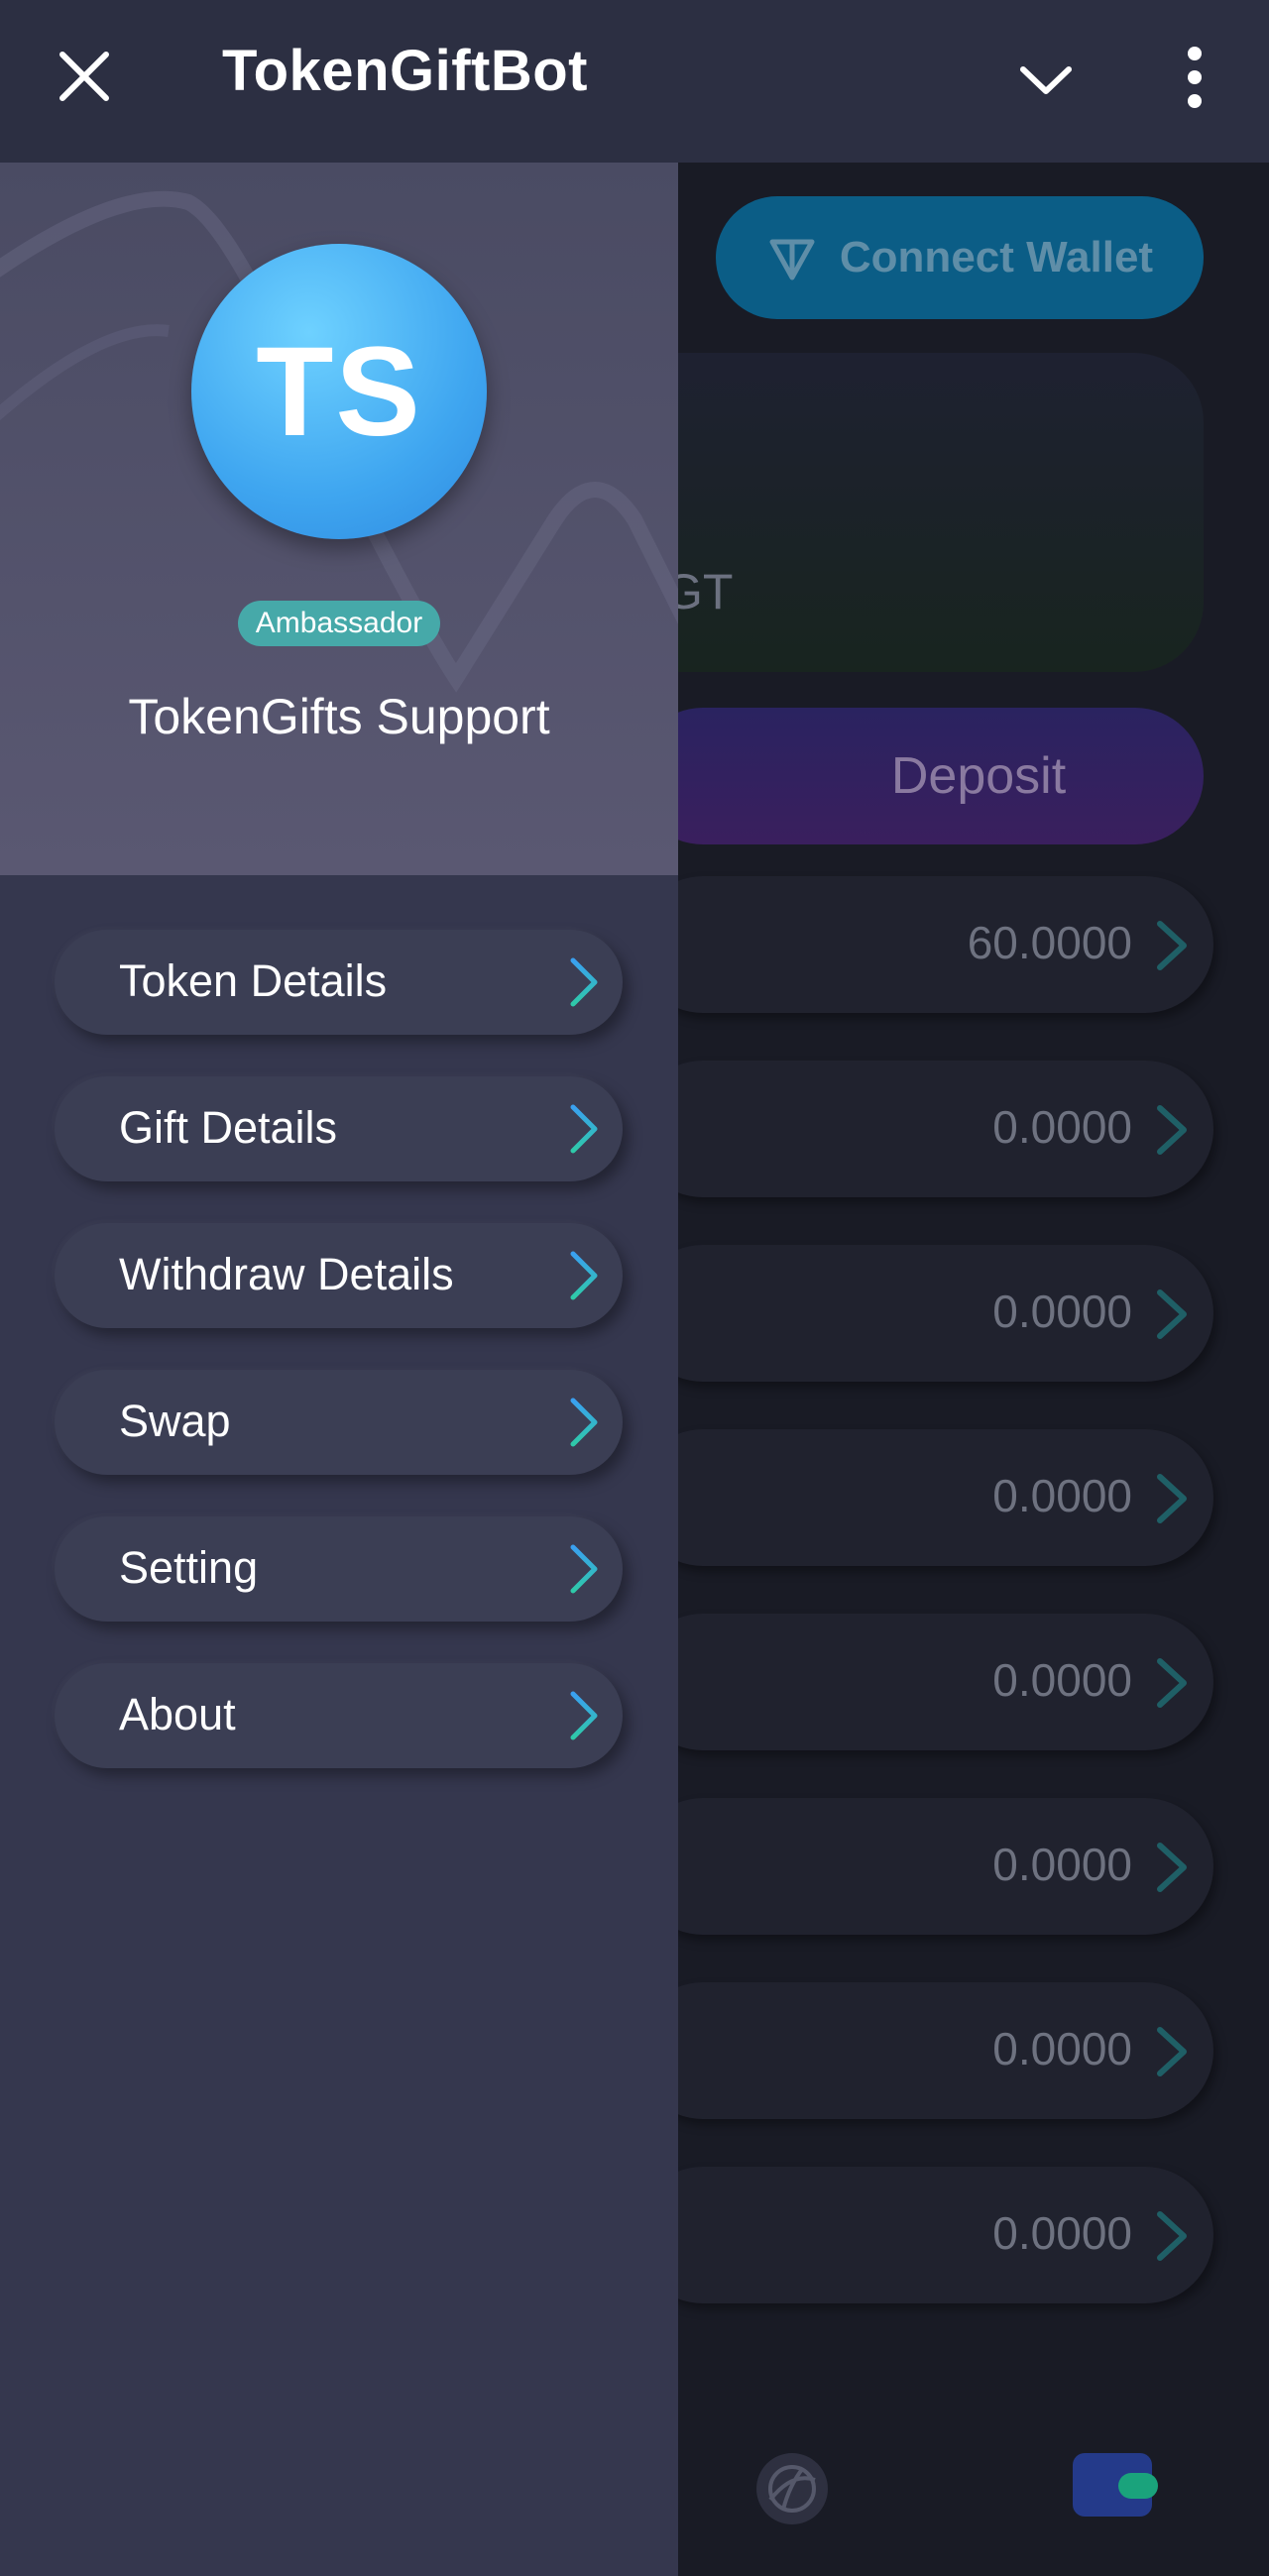  Describe the element at coordinates (175, 1421) in the screenshot. I see `menu-item-label: Swap` at that location.